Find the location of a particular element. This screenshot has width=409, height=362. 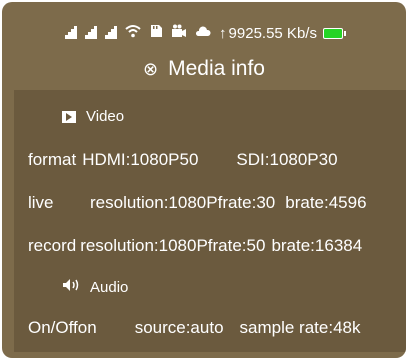

audio-onoff-value: on is located at coordinates (87, 327).